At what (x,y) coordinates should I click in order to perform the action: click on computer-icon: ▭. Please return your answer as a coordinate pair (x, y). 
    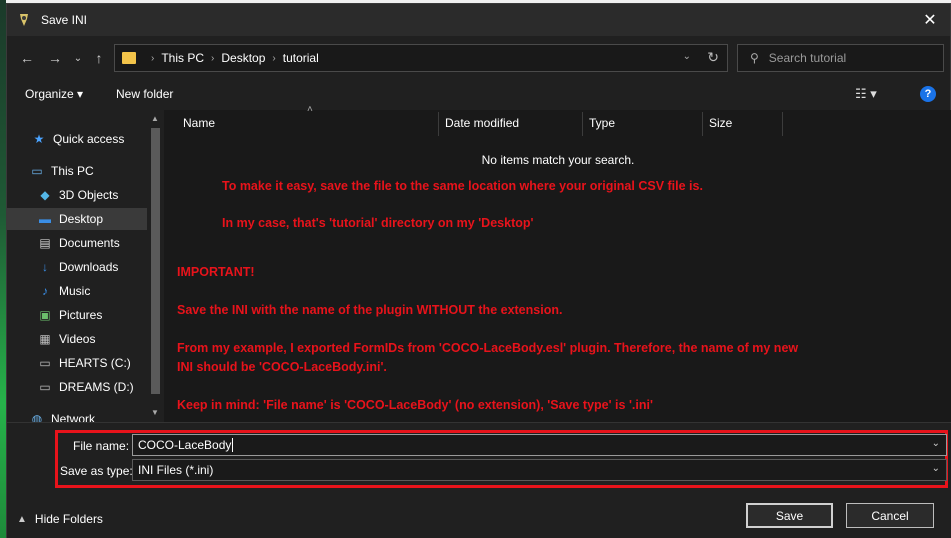
    Looking at the image, I should click on (37, 171).